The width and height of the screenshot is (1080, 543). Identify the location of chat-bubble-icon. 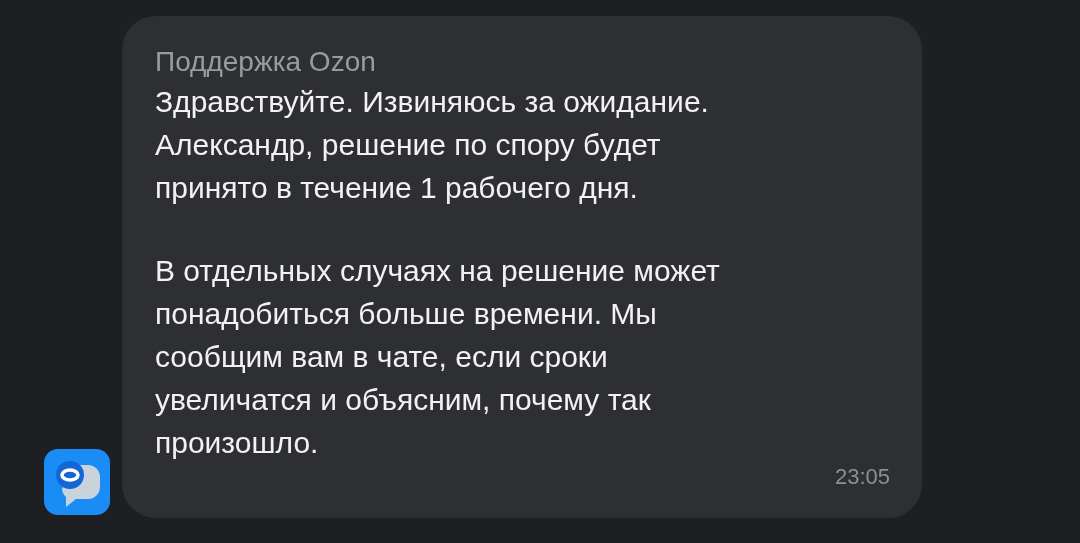
(77, 482).